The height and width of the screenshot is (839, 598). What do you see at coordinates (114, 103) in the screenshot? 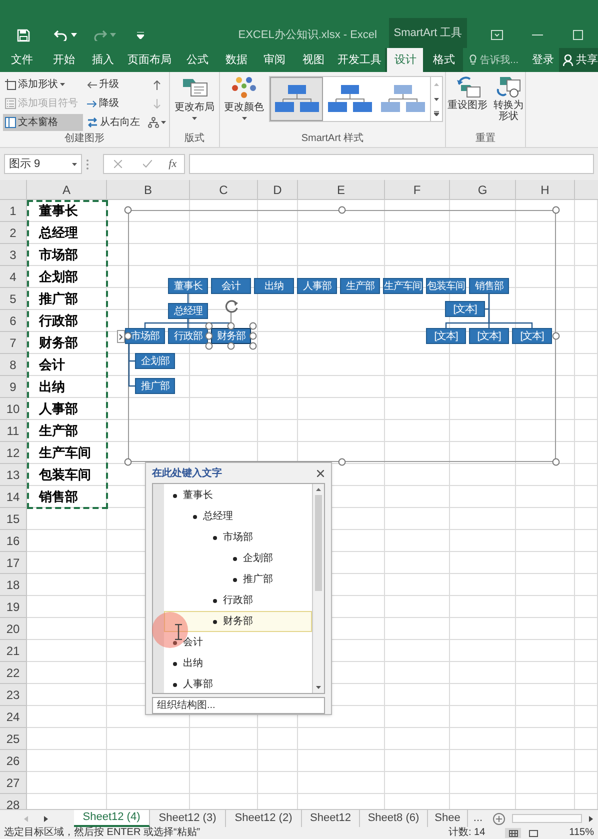
I see `ribbon-button: 降级` at bounding box center [114, 103].